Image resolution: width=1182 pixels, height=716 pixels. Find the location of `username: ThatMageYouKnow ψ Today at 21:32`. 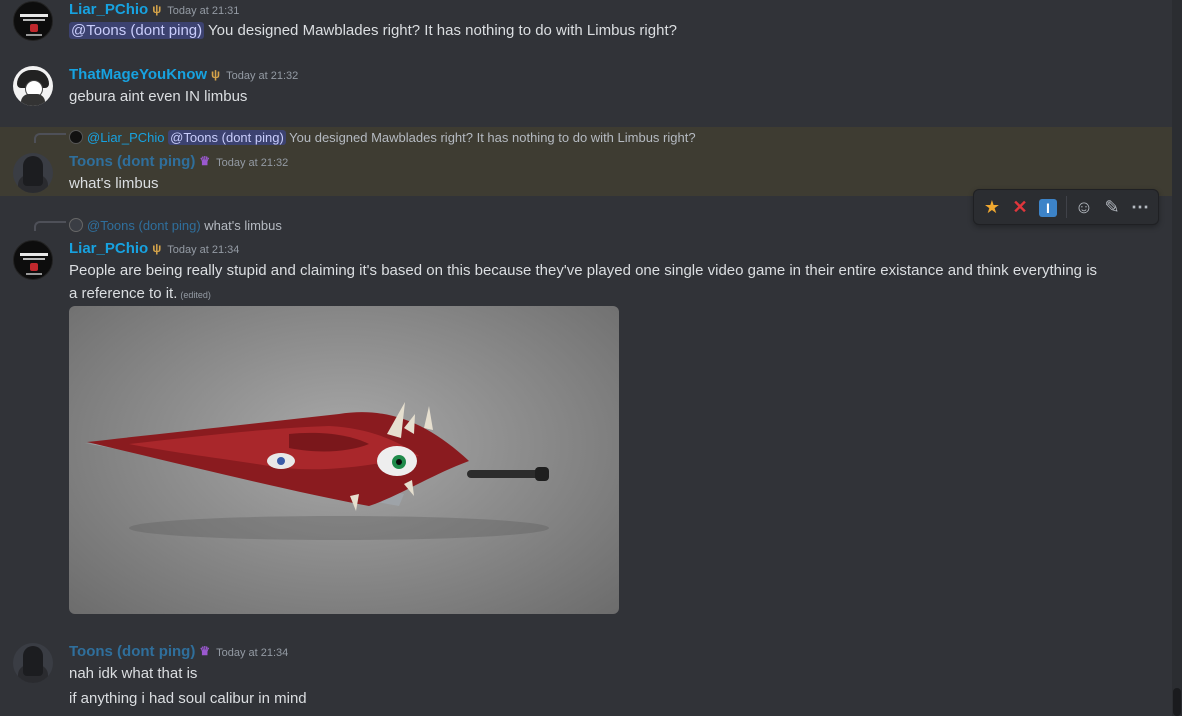

username: ThatMageYouKnow ψ Today at 21:32 is located at coordinates (183, 74).